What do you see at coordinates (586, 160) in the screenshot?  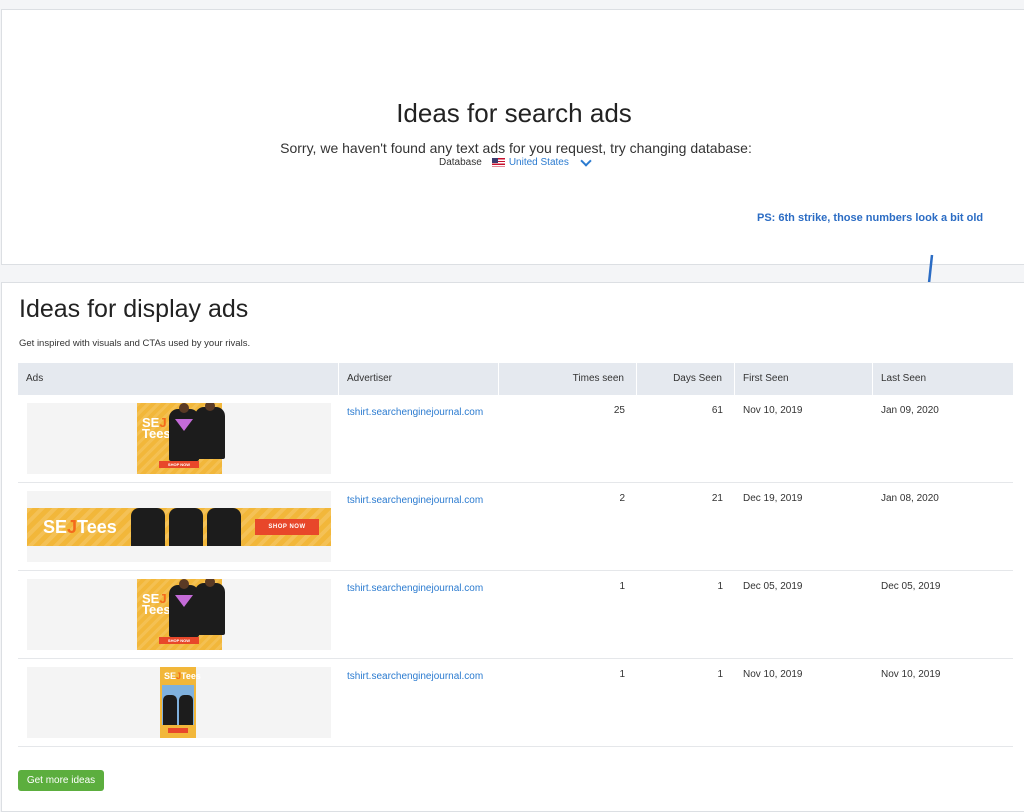 I see `chevron-down-icon` at bounding box center [586, 160].